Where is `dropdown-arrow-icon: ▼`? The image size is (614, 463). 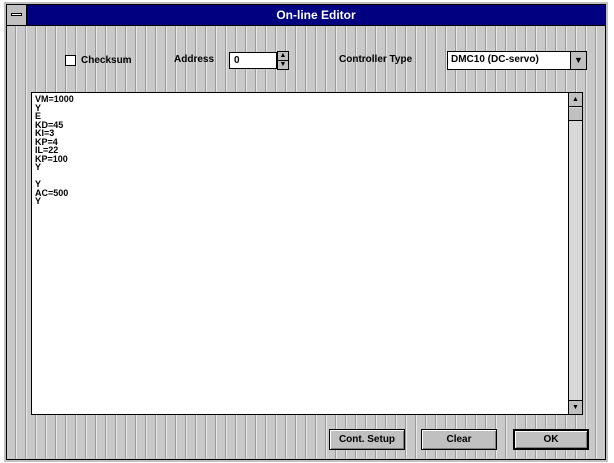
dropdown-arrow-icon: ▼ is located at coordinates (578, 60).